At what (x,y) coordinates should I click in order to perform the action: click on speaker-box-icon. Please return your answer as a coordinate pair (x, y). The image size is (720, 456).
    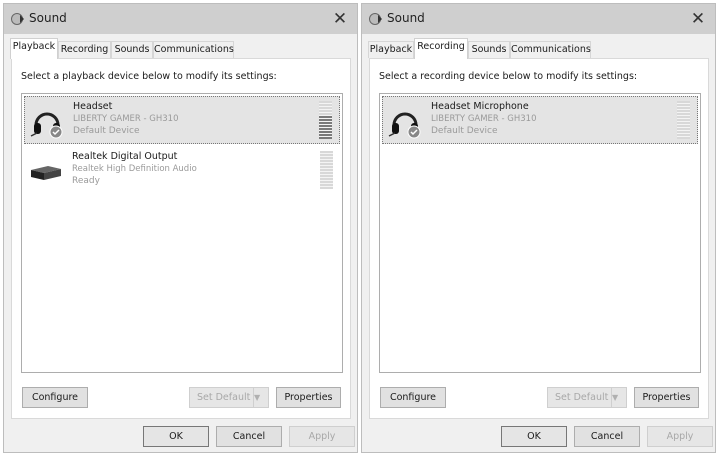
    Looking at the image, I should click on (46, 173).